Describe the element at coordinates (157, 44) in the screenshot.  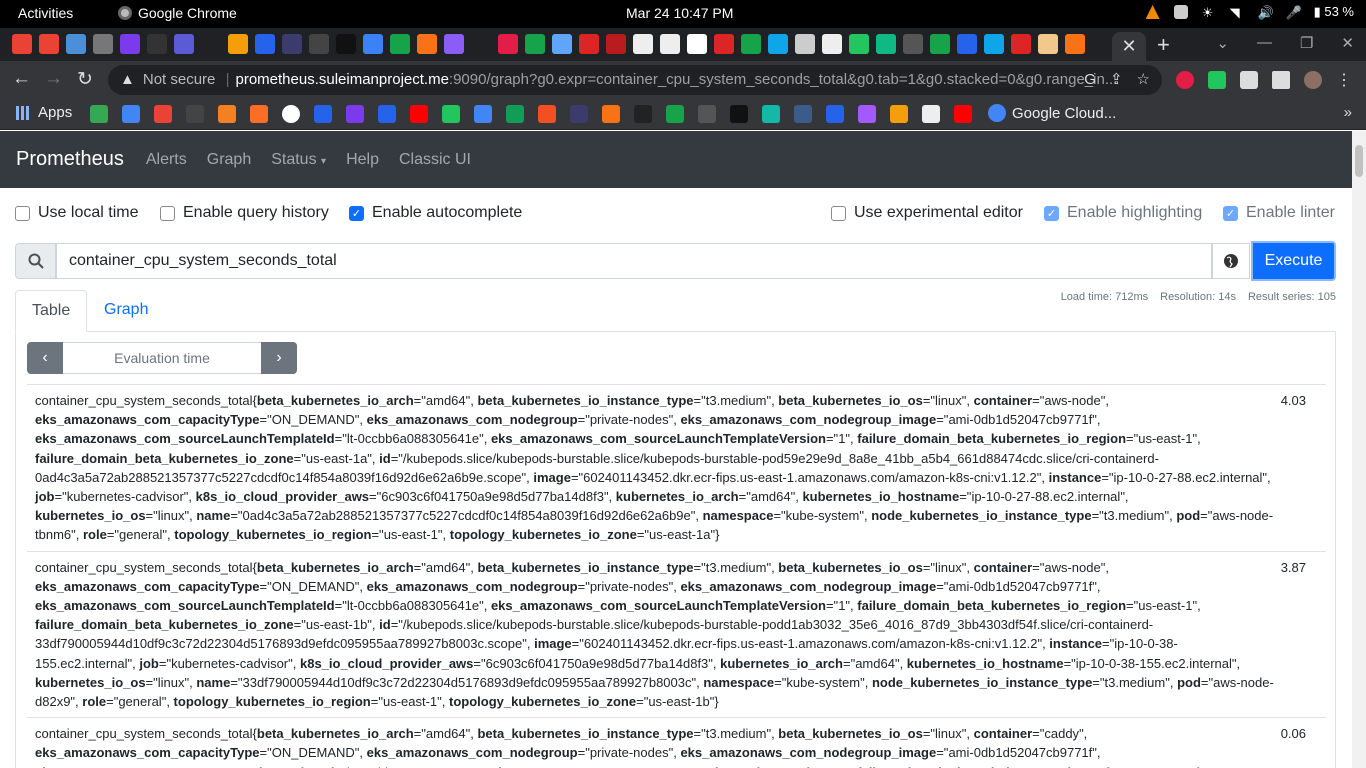
I see `tab-x` at that location.